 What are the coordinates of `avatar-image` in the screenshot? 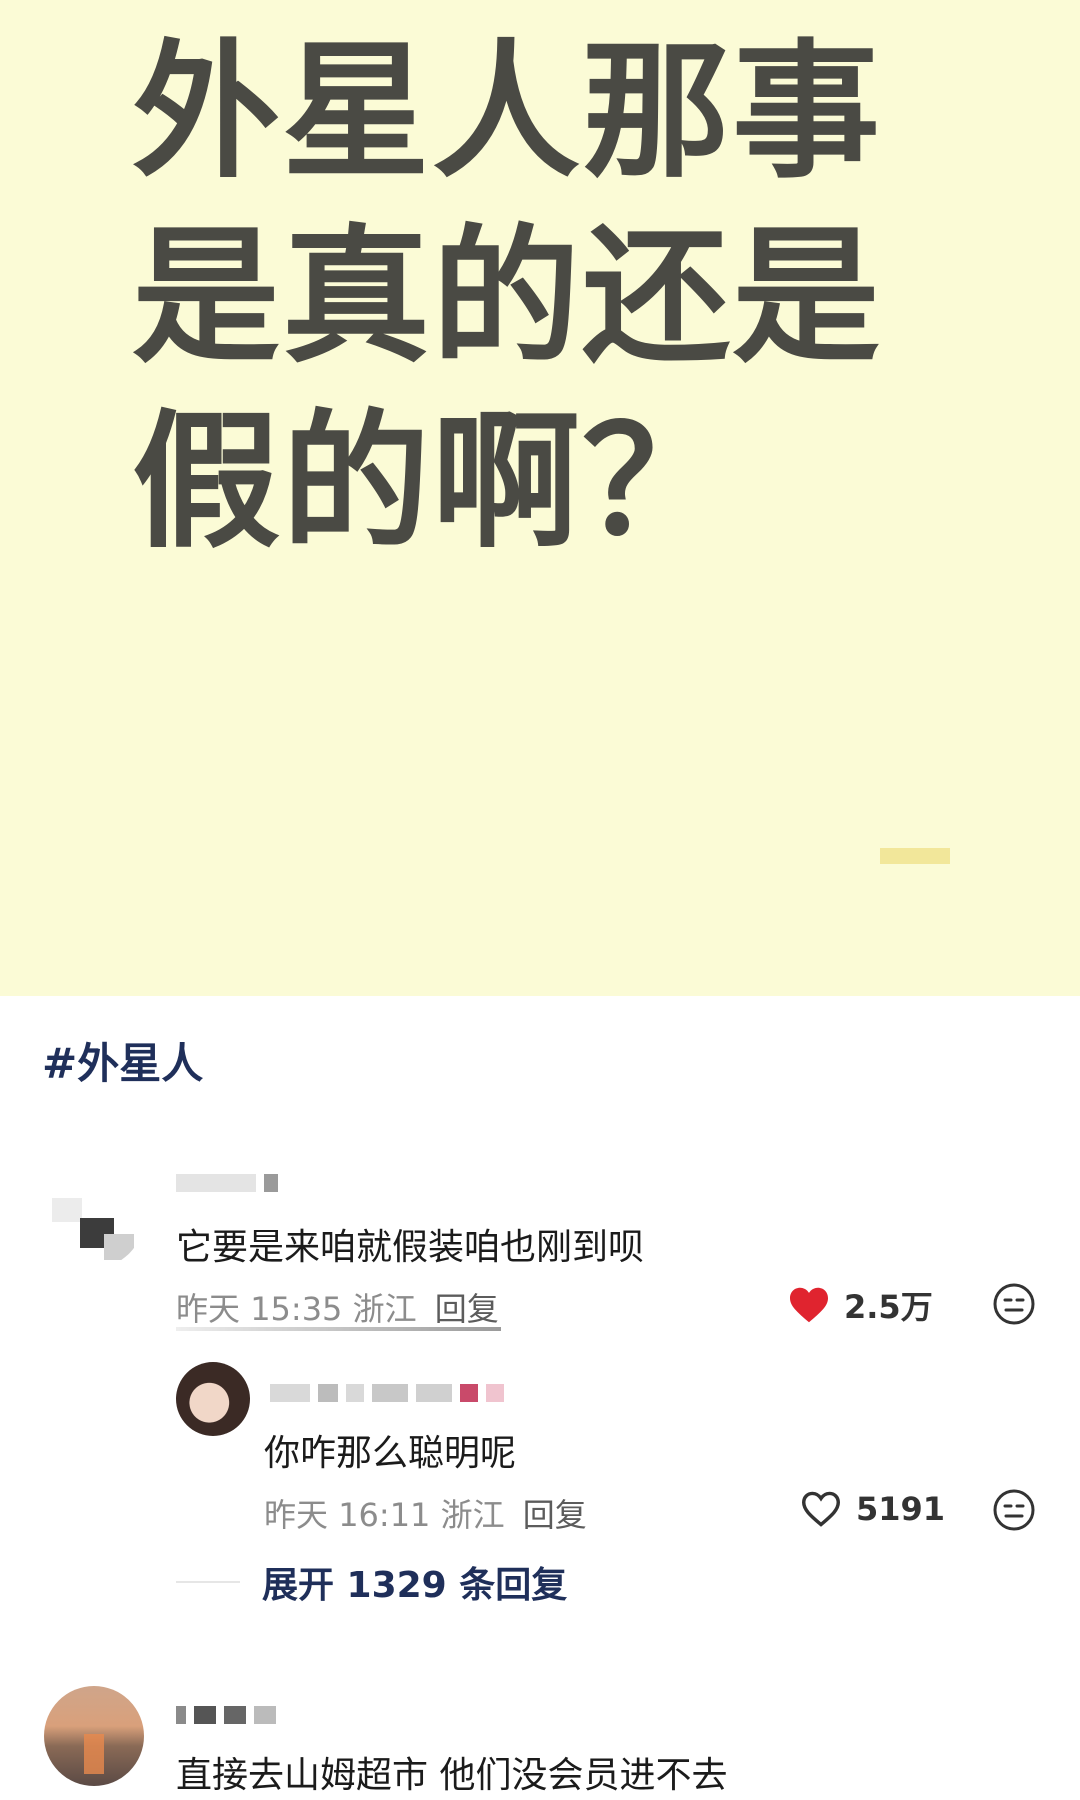 It's located at (94, 1754).